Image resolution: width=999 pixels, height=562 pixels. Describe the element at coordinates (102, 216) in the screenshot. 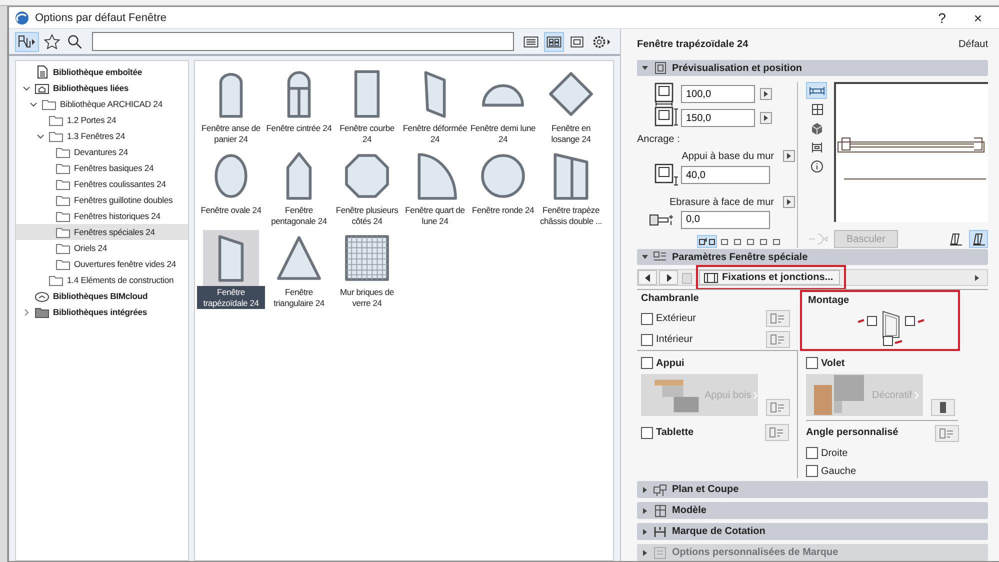

I see `tree-item: Fenêtres historiques 24` at that location.